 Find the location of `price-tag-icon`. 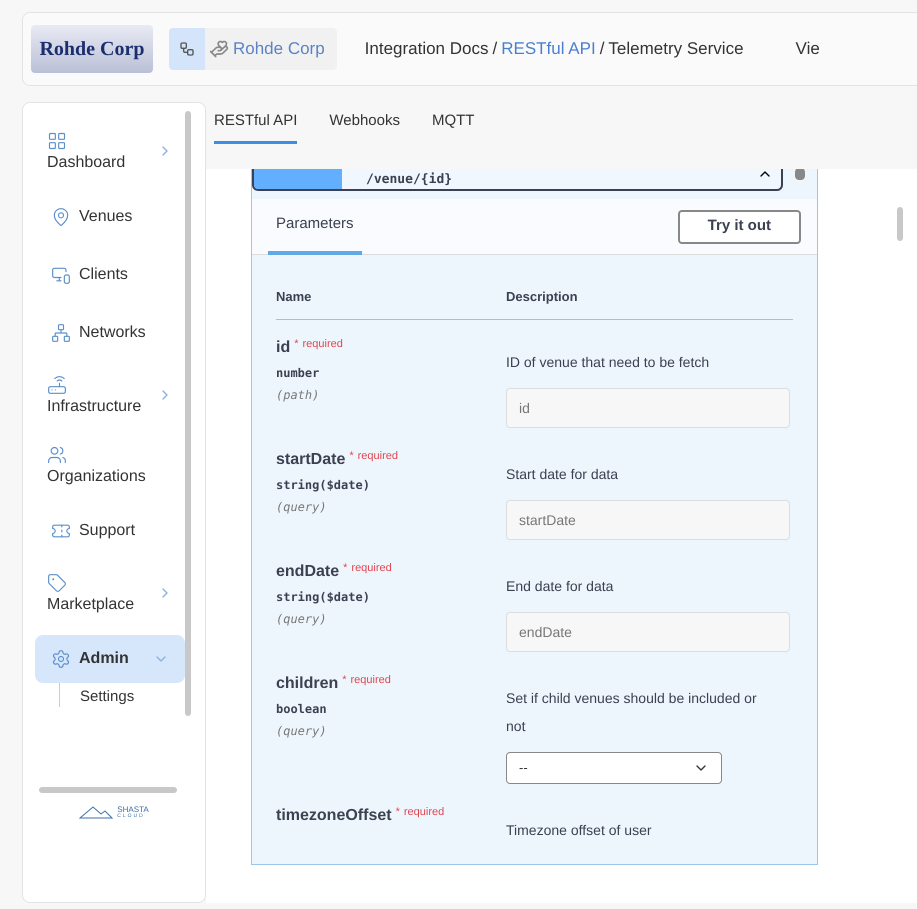

price-tag-icon is located at coordinates (57, 583).